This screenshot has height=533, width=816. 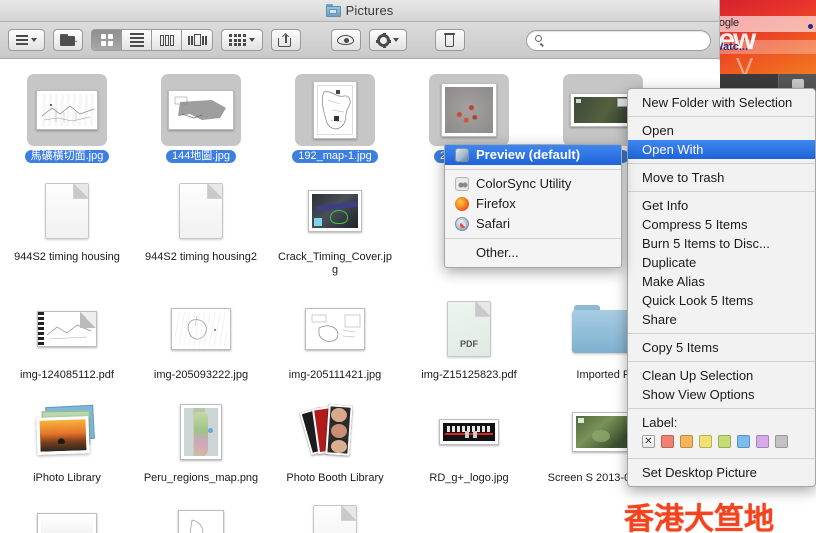 What do you see at coordinates (237, 40) in the screenshot?
I see `grid-action-icon` at bounding box center [237, 40].